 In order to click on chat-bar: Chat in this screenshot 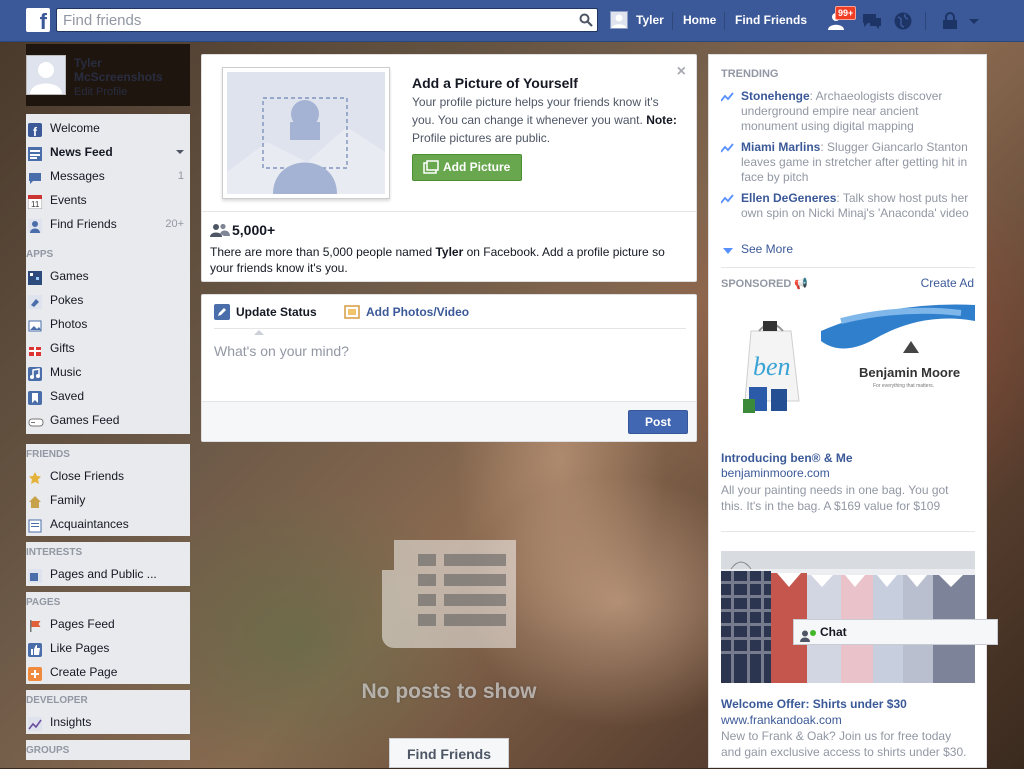, I will do `click(895, 632)`.